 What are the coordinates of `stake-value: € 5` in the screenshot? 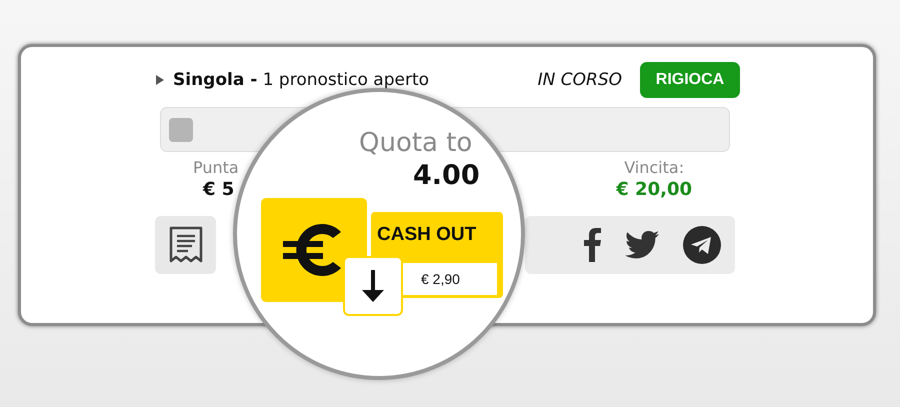 It's located at (218, 189).